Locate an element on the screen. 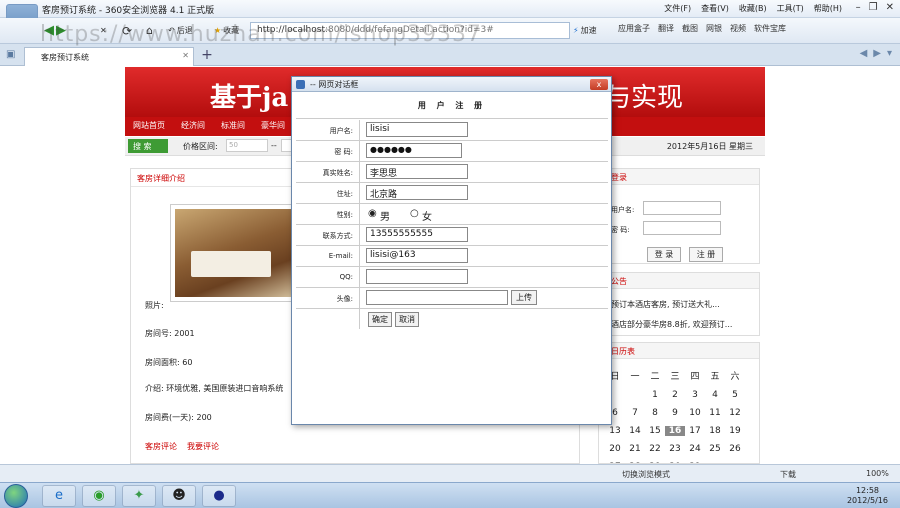 The image size is (900, 508). calendar-day: 21 is located at coordinates (635, 449).